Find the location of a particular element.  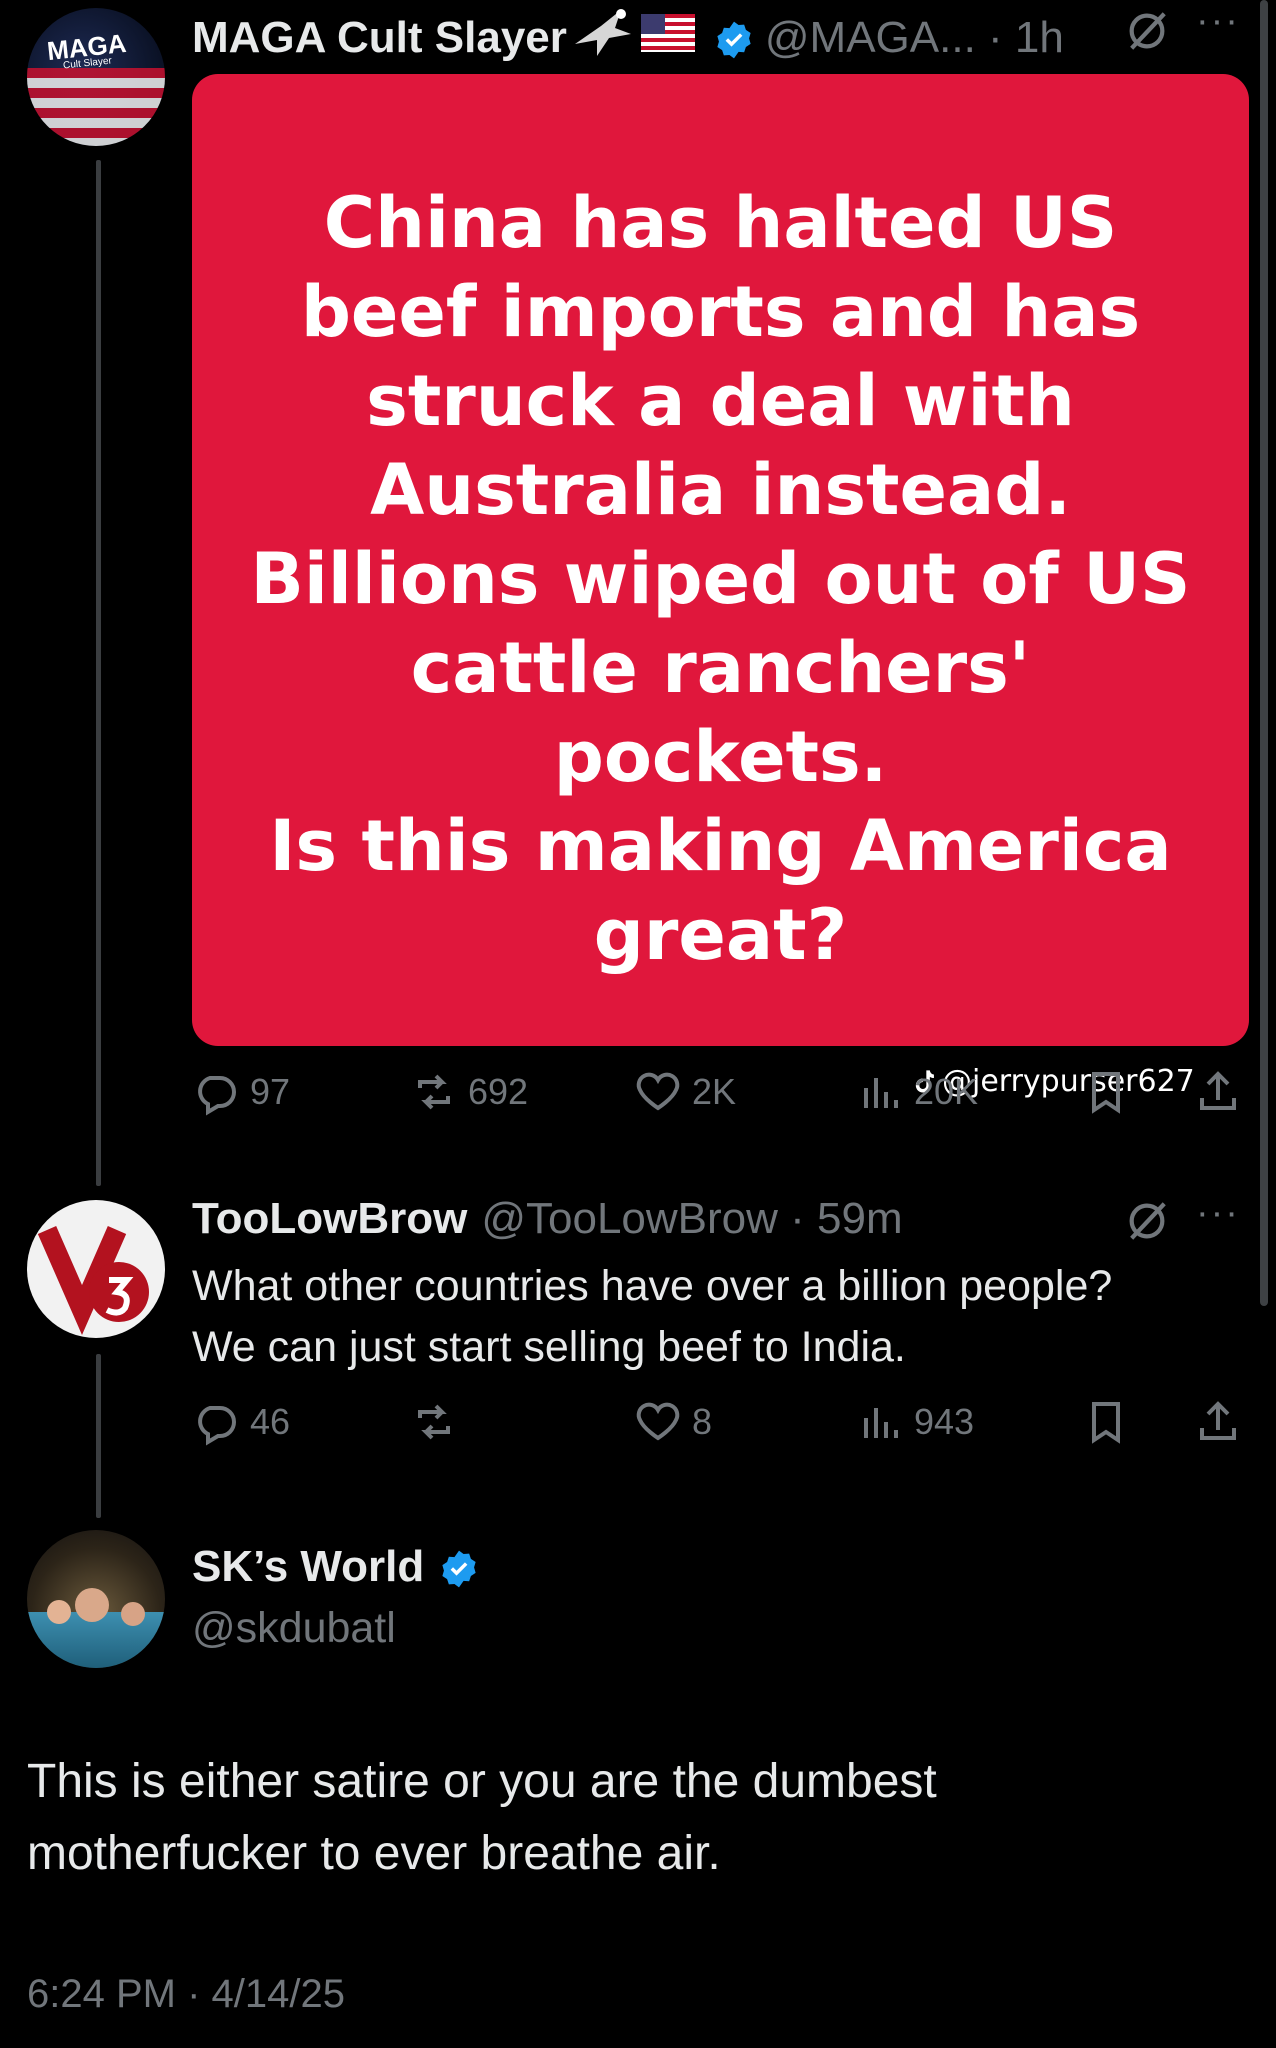

avatar-toolowbrow is located at coordinates (96, 1269).